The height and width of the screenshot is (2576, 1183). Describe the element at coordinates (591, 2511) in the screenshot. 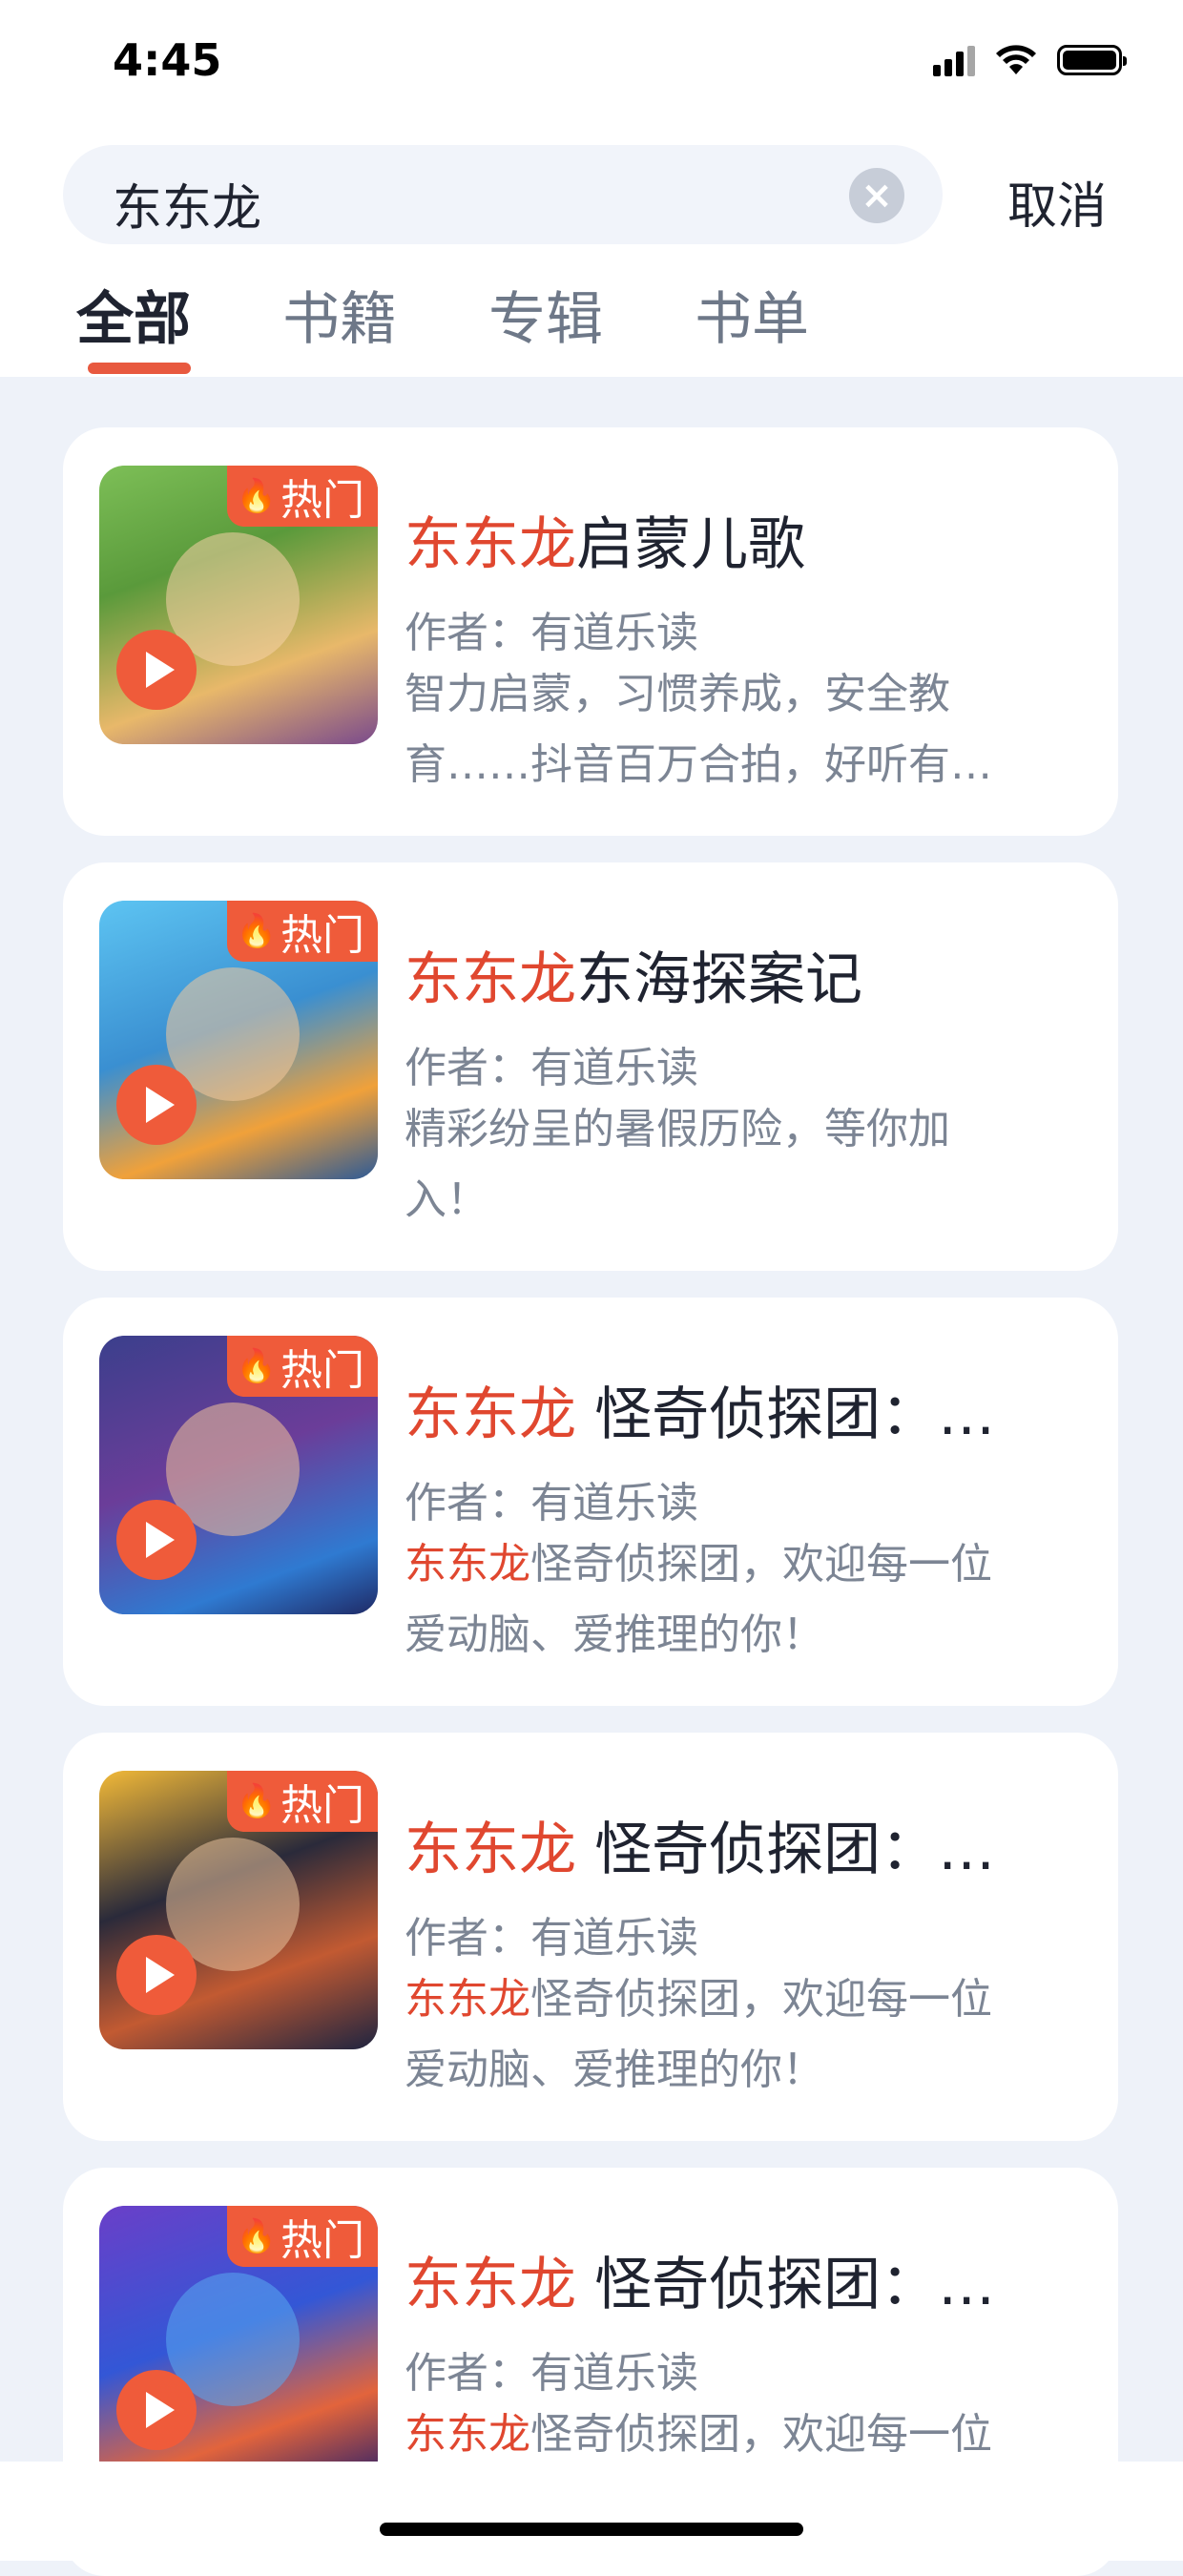

I see `home-indicator-area` at that location.